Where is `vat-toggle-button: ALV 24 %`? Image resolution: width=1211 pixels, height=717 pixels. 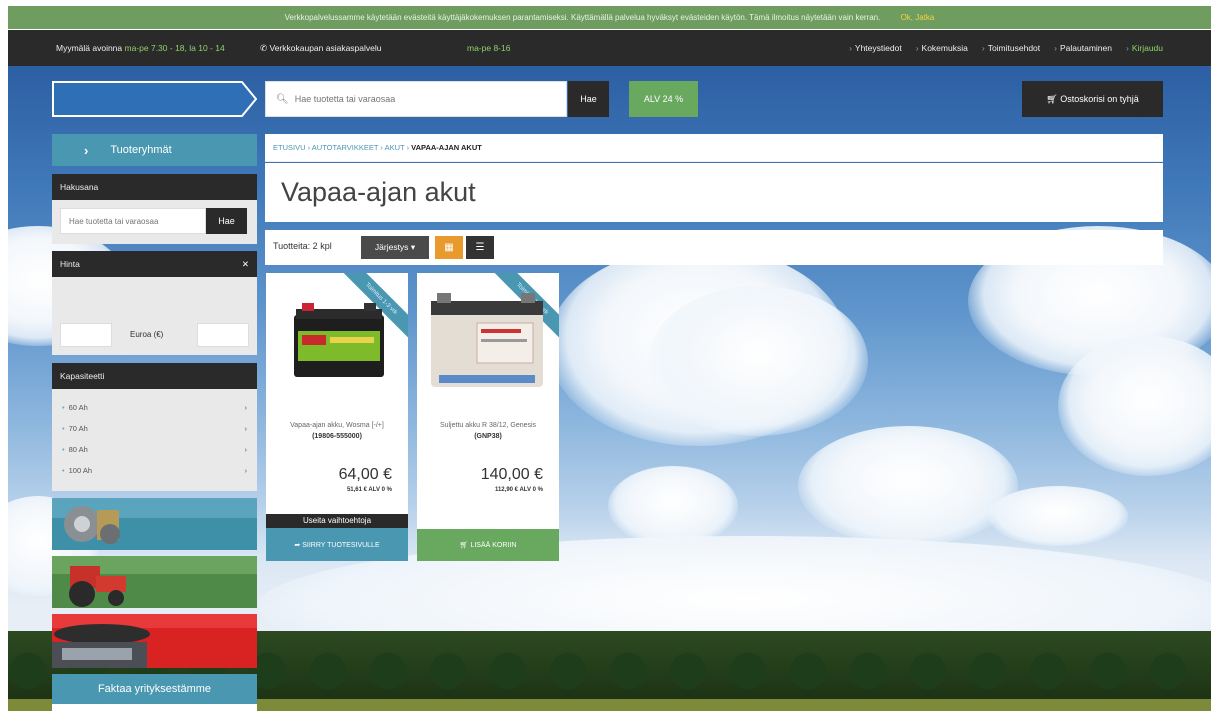
vat-toggle-button: ALV 24 % is located at coordinates (663, 99).